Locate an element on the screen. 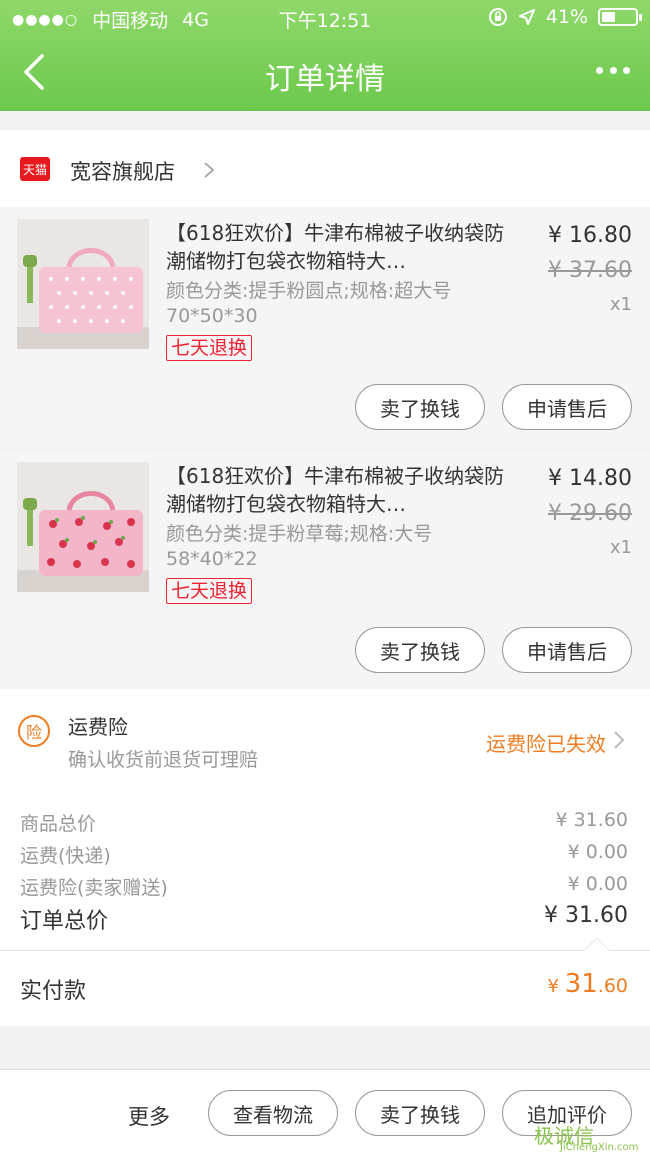 This screenshot has height=1156, width=650. insurance-fee-value: ¥ 0.00 is located at coordinates (597, 884).